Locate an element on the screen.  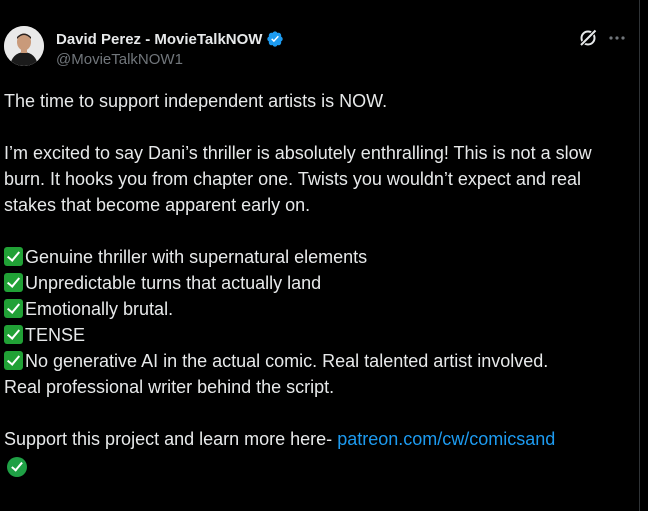
patreon-link: patreon.com/cw/comicsand is located at coordinates (446, 439).